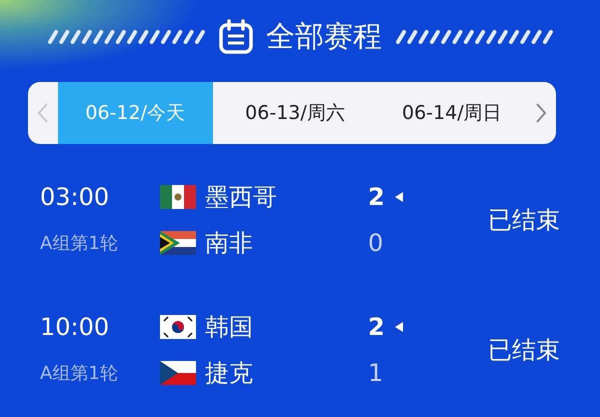 The height and width of the screenshot is (417, 600). I want to click on team-name: 捷克, so click(229, 373).